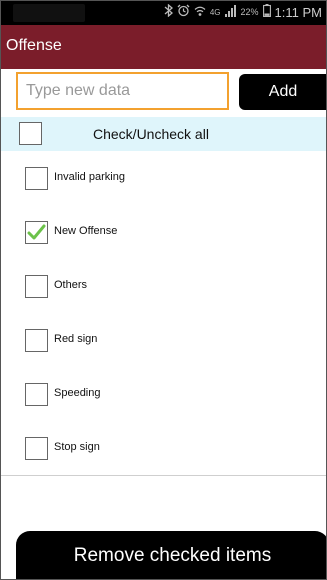 The height and width of the screenshot is (580, 327). I want to click on remove-checked-button: Remove checked items, so click(171, 555).